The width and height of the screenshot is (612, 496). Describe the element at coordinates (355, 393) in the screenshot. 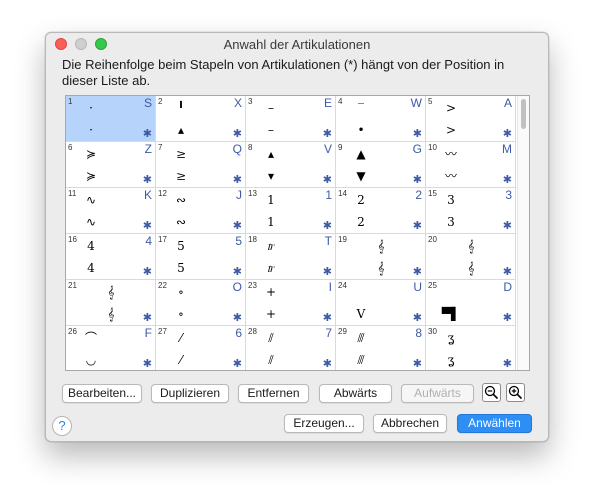

I see `move-down-button: Abwärts` at that location.